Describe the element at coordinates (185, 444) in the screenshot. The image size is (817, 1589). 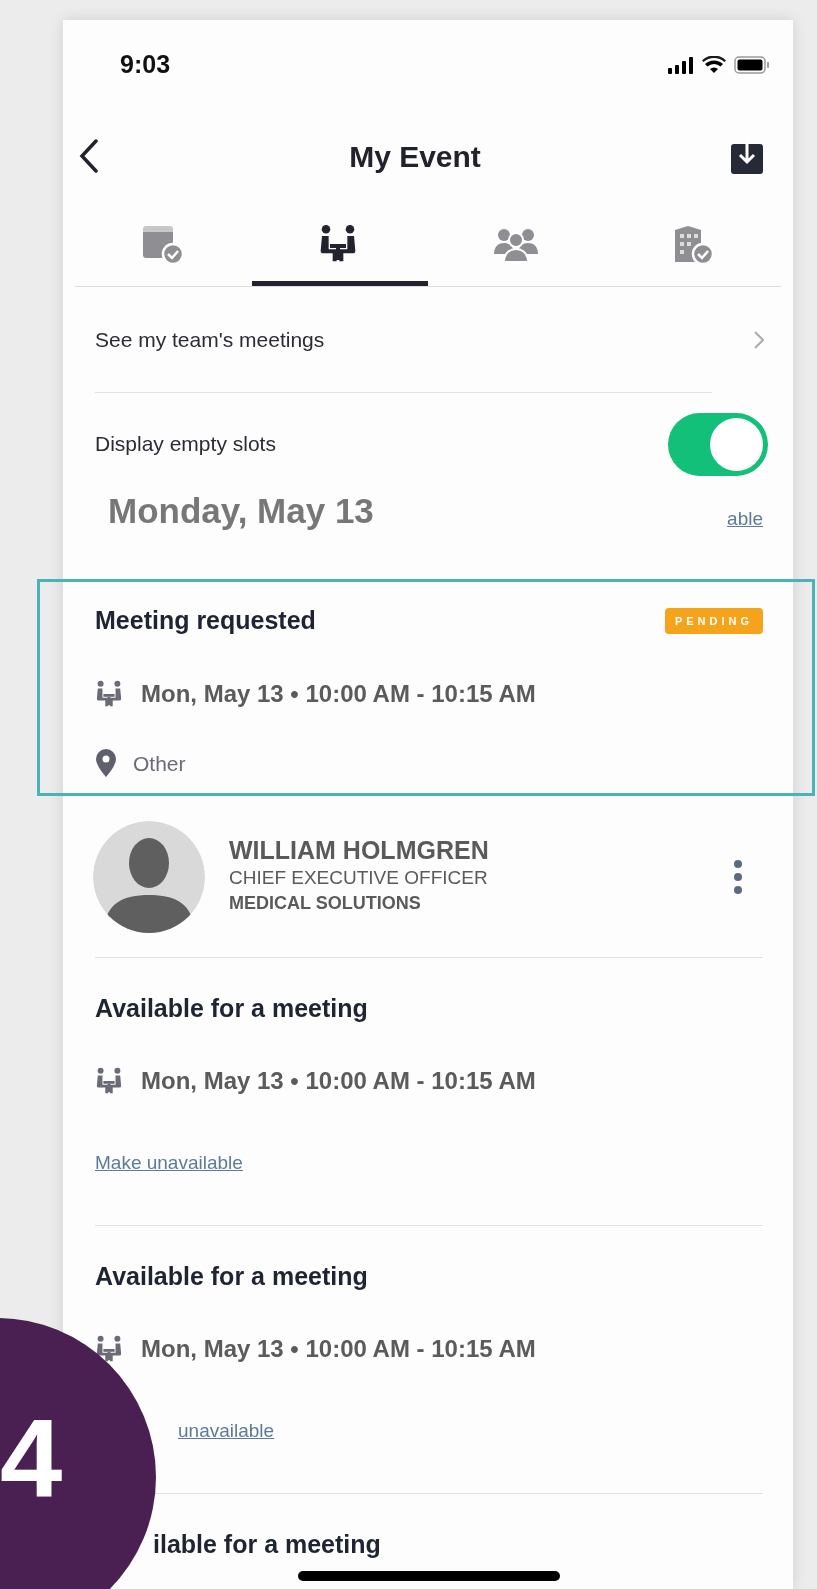
I see `toggle-label: Display empty slots` at that location.